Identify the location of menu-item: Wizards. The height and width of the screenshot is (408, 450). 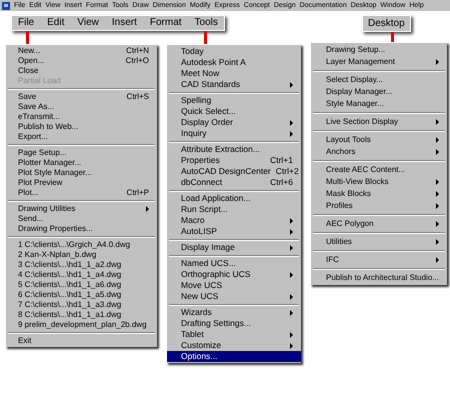
(234, 312).